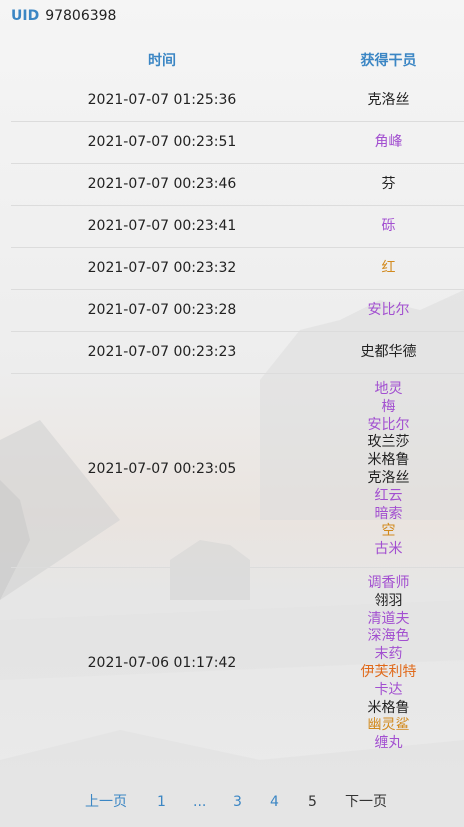 The width and height of the screenshot is (464, 827). I want to click on operator-name: 红, so click(388, 267).